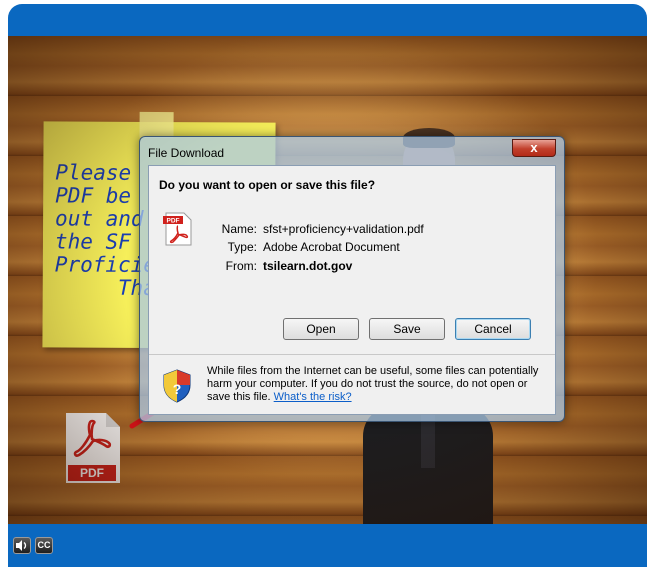 The height and width of the screenshot is (567, 647). Describe the element at coordinates (173, 221) in the screenshot. I see `pdf-document-label: PDF` at that location.